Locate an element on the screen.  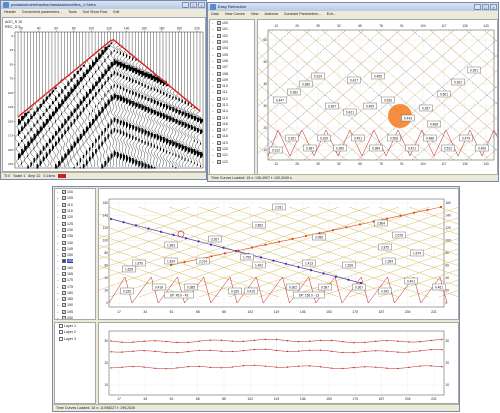
menu-exit: Exit is located at coordinates (116, 12).